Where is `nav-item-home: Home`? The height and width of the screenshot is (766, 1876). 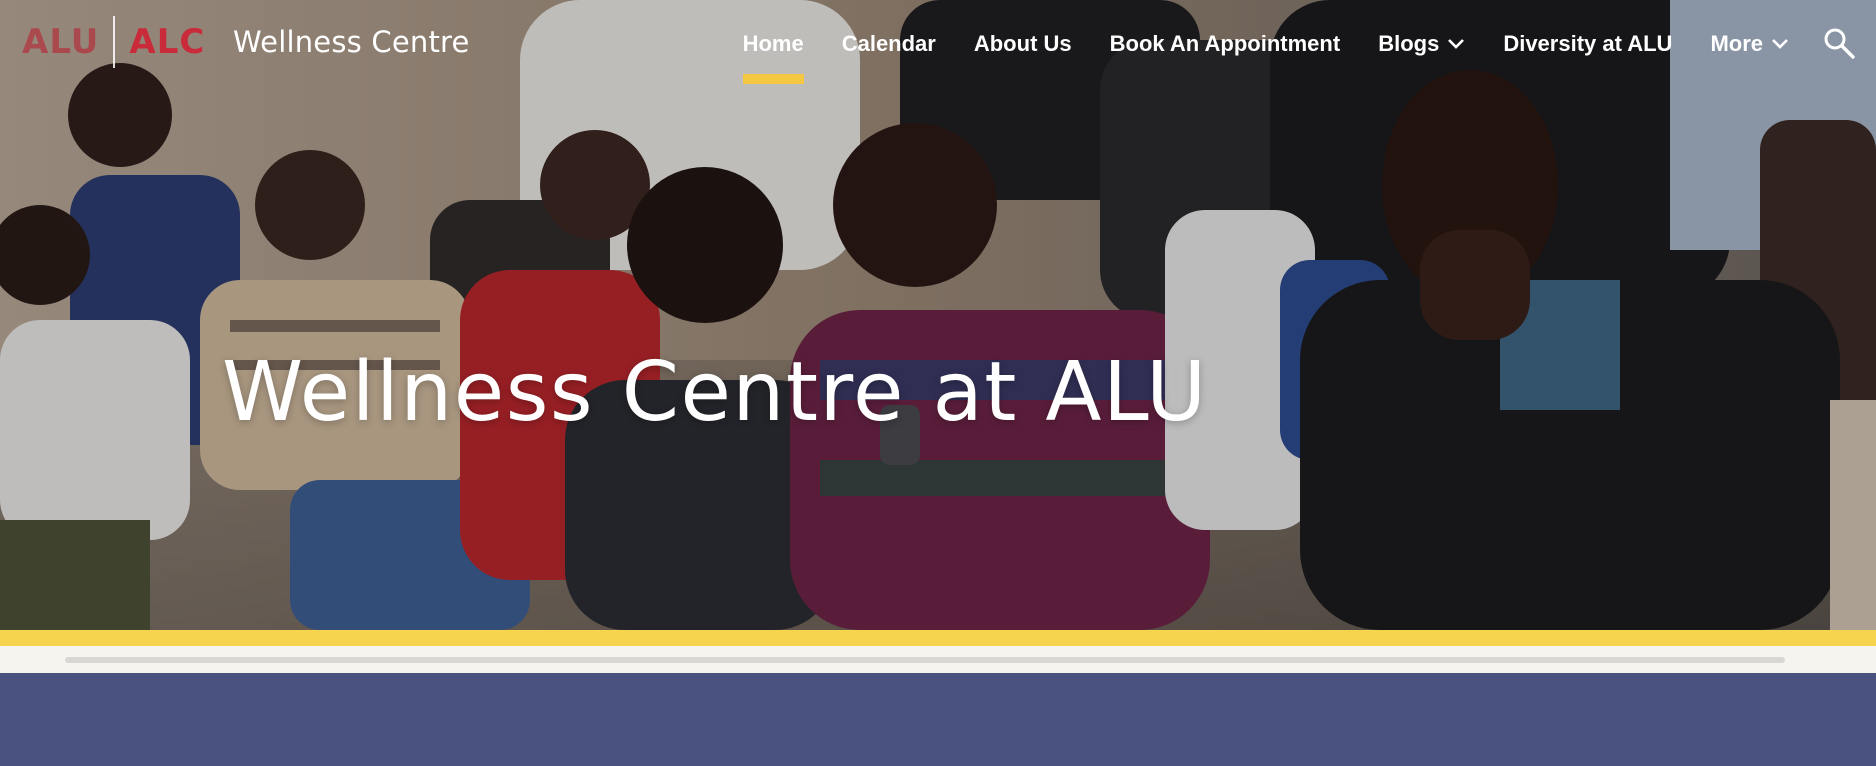 nav-item-home: Home is located at coordinates (773, 54).